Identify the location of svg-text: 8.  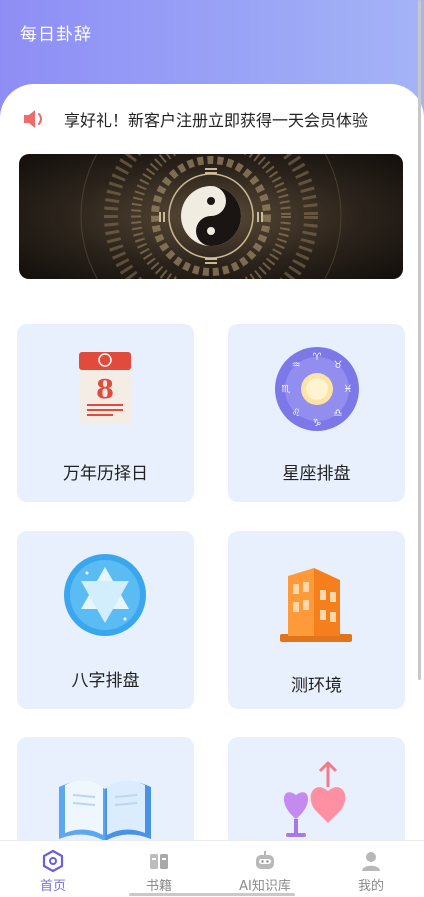
(105, 390).